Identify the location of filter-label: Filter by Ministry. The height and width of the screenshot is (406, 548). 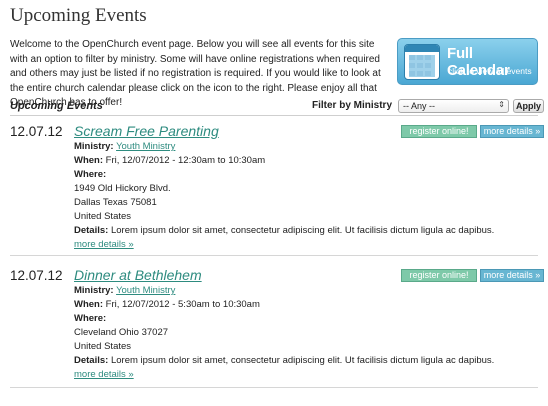
(352, 105).